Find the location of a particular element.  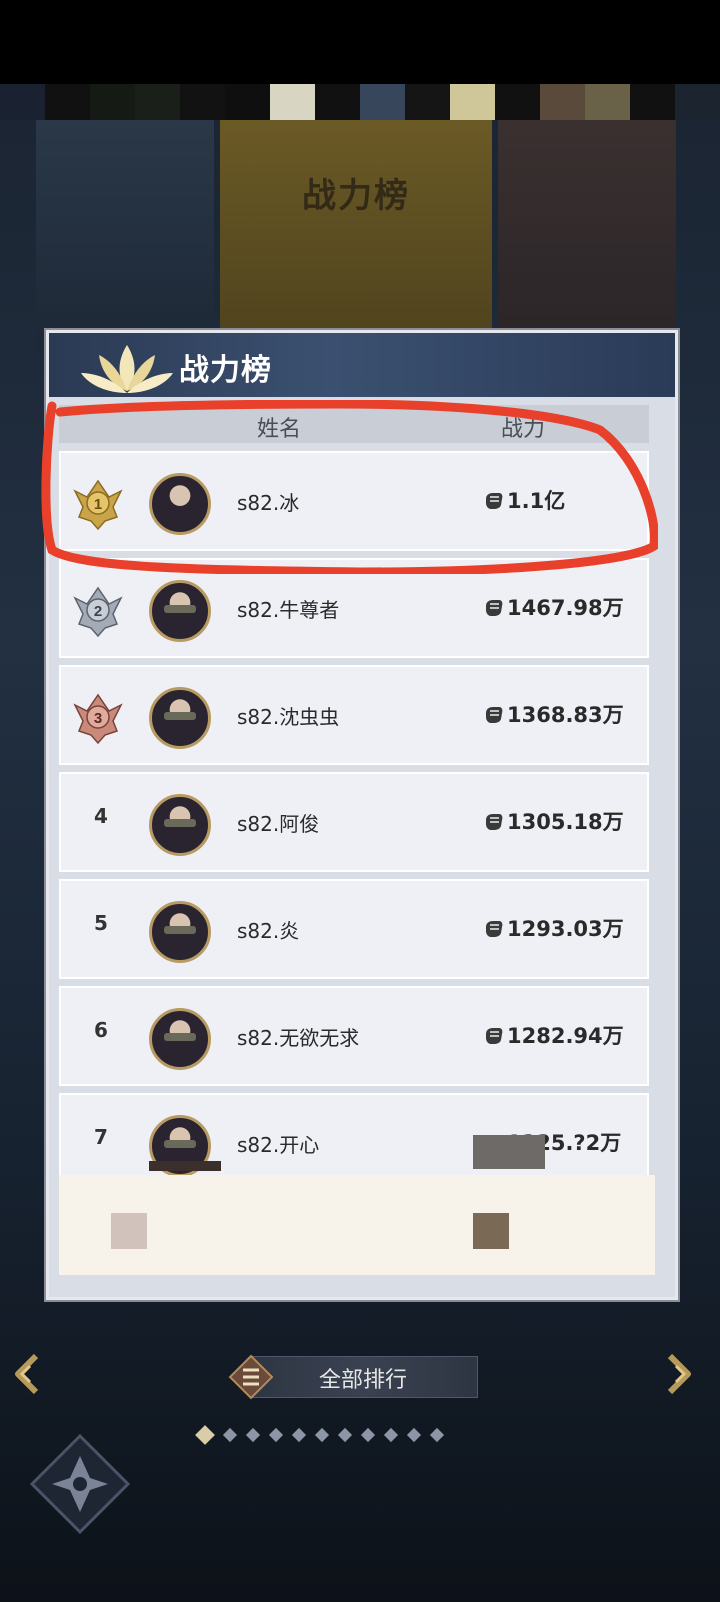

player-name: s82.开心 is located at coordinates (278, 1145).